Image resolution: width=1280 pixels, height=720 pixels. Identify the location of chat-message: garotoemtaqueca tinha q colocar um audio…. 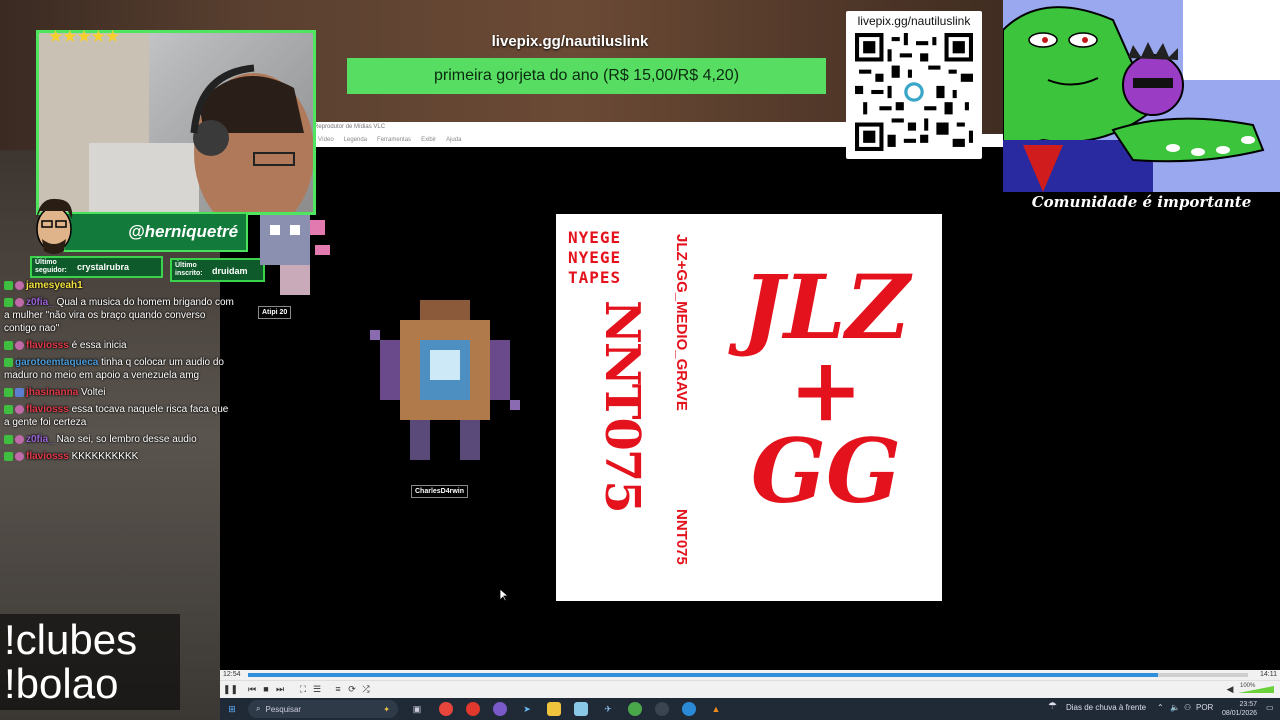
(120, 369).